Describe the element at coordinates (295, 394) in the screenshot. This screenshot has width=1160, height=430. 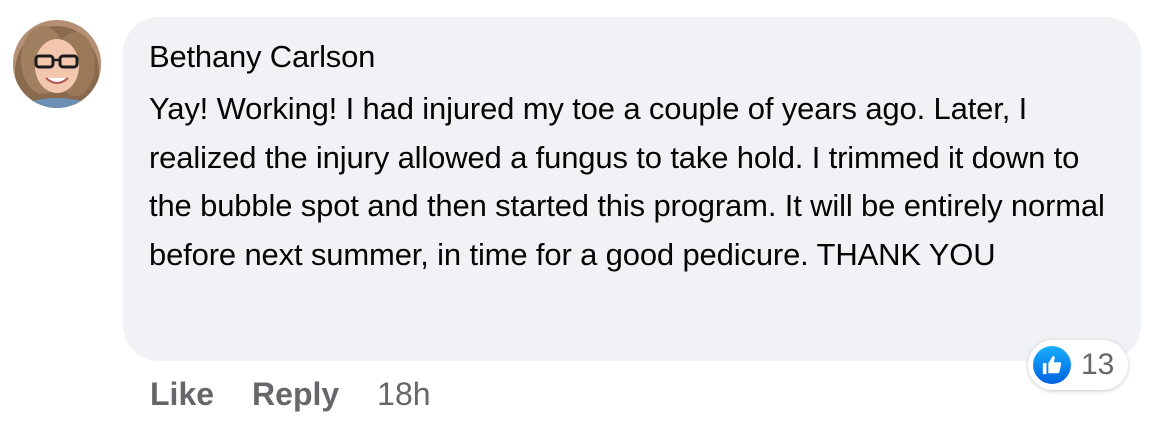
I see `reply-button: Reply` at that location.